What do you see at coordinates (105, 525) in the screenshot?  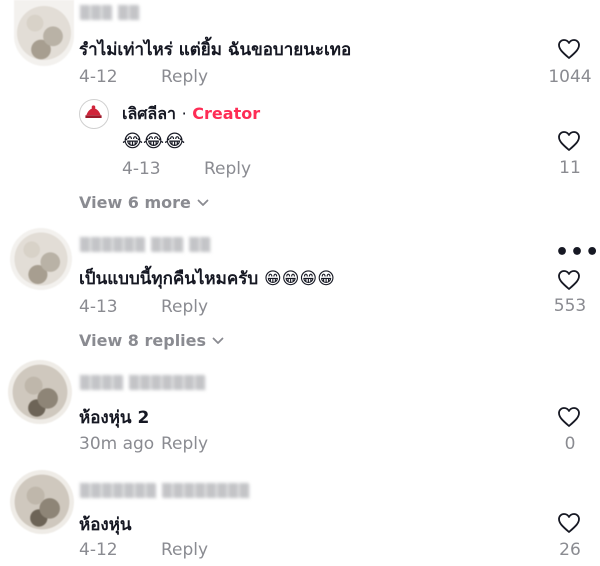 I see `comment-text: ห้องหุ่น` at bounding box center [105, 525].